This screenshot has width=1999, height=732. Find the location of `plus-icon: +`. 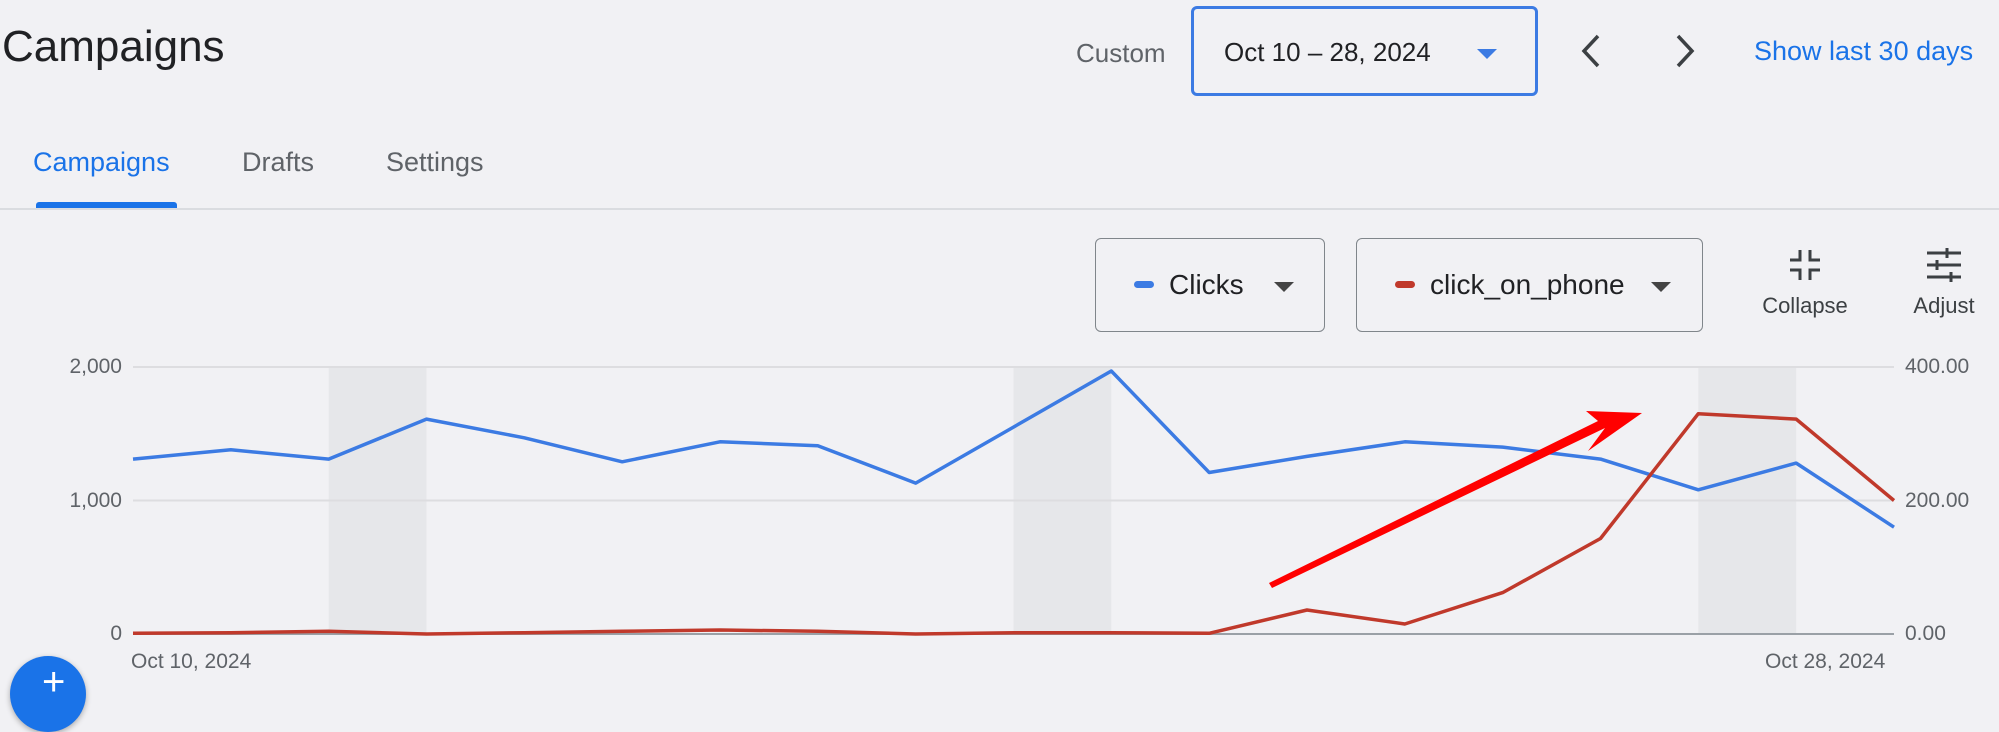

plus-icon: + is located at coordinates (54, 682).